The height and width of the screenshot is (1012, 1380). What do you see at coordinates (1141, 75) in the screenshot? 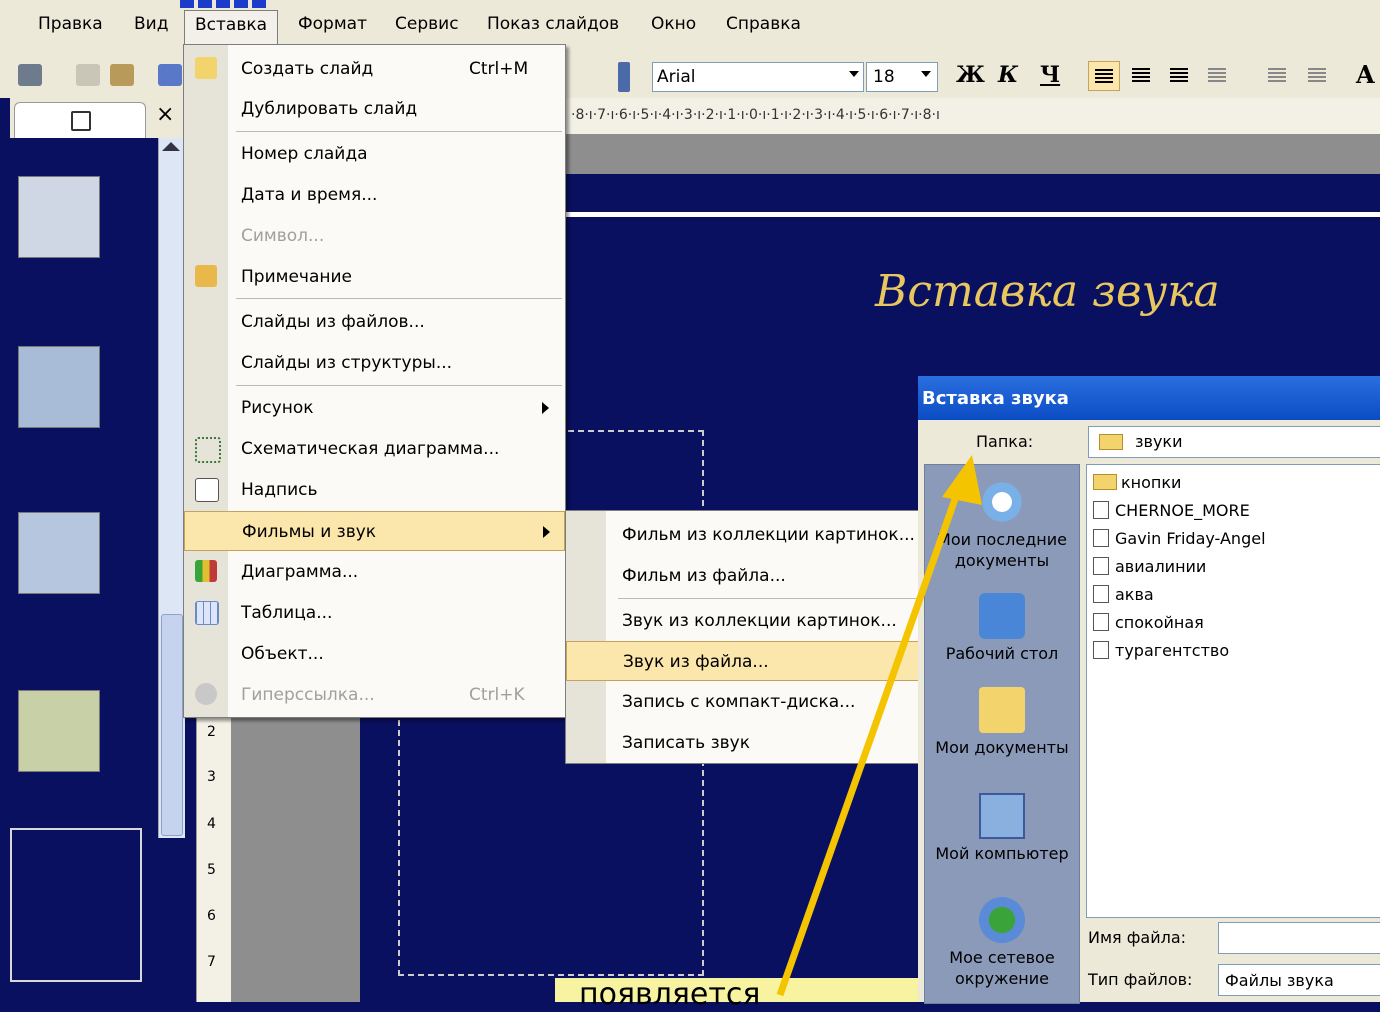
I see `align-center-icon` at bounding box center [1141, 75].